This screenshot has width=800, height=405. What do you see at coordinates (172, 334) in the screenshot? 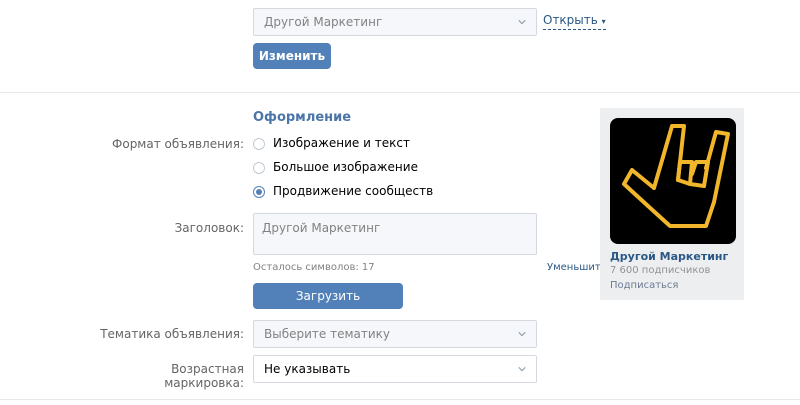
I see `topic-label: Тематика объявления:` at bounding box center [172, 334].